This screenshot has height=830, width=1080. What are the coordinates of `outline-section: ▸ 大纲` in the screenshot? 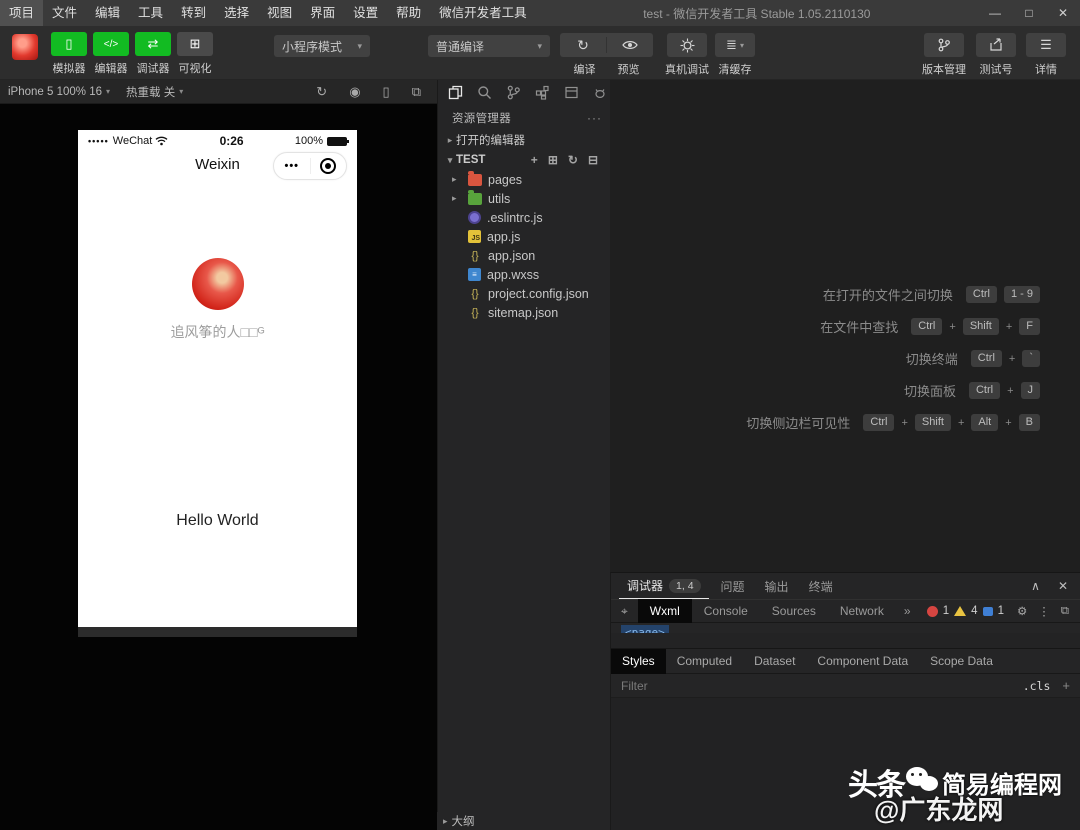 It's located at (523, 821).